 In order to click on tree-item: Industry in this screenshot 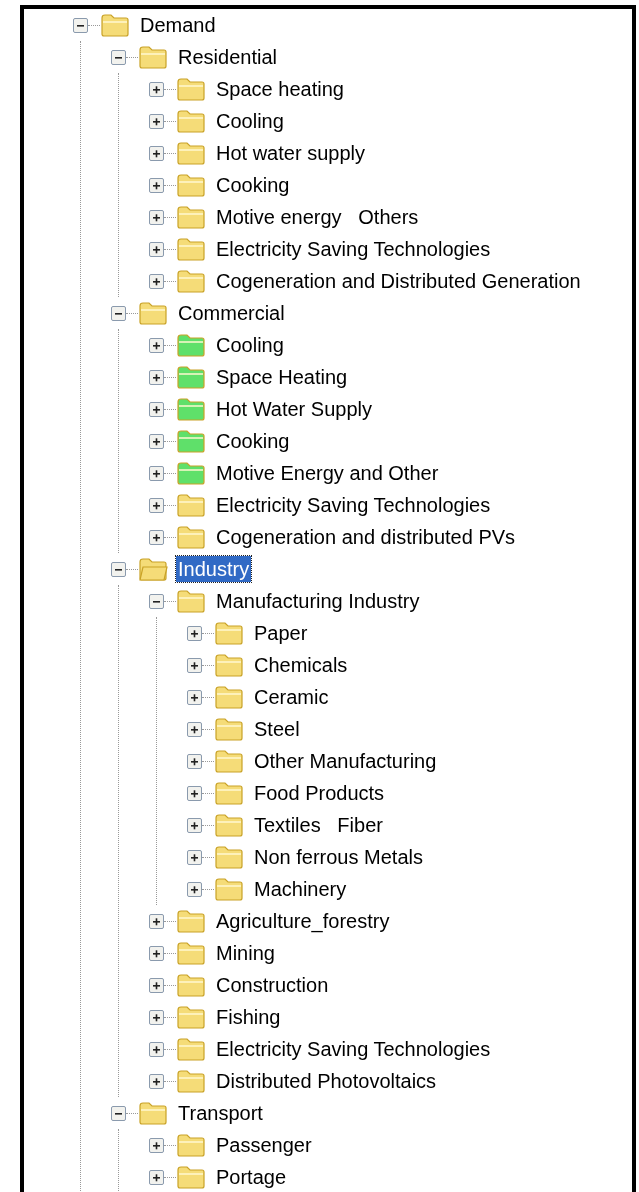, I will do `click(214, 569)`.